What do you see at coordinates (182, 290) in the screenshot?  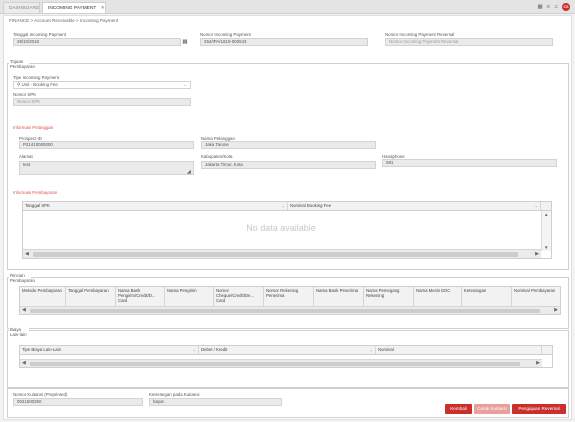 I see `col-nama-pengirim-label: Nama Pengirim` at bounding box center [182, 290].